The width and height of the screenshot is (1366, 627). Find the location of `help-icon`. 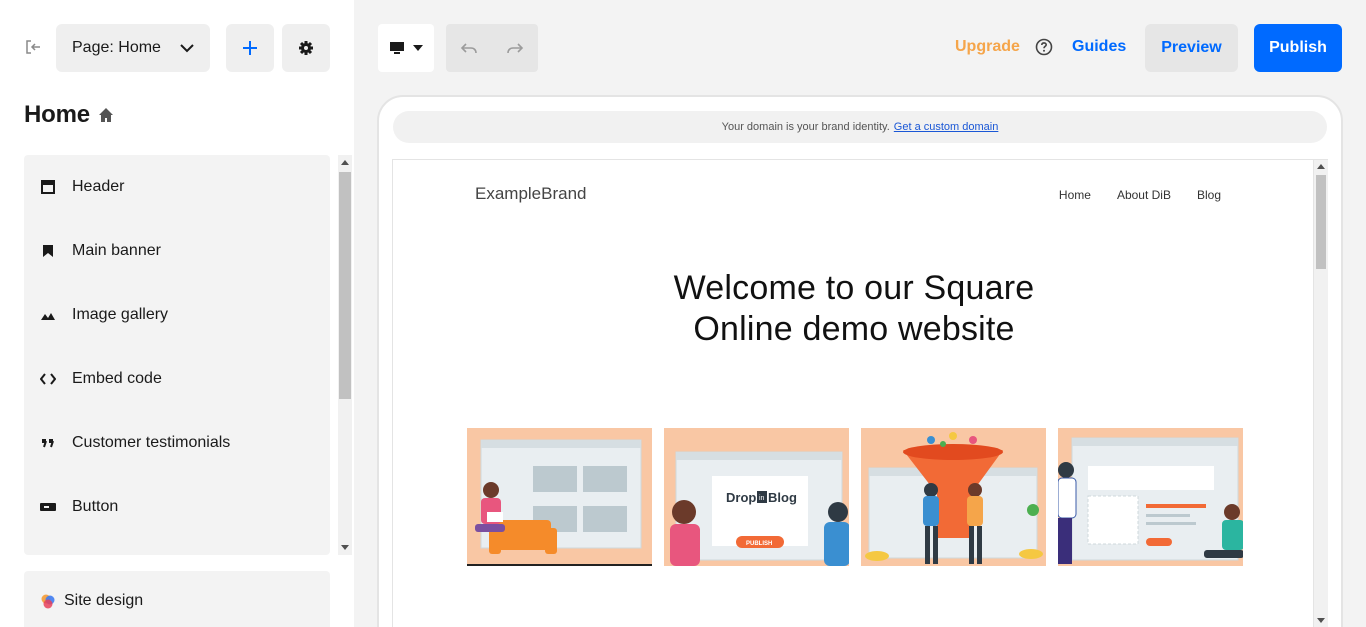

help-icon is located at coordinates (1044, 47).